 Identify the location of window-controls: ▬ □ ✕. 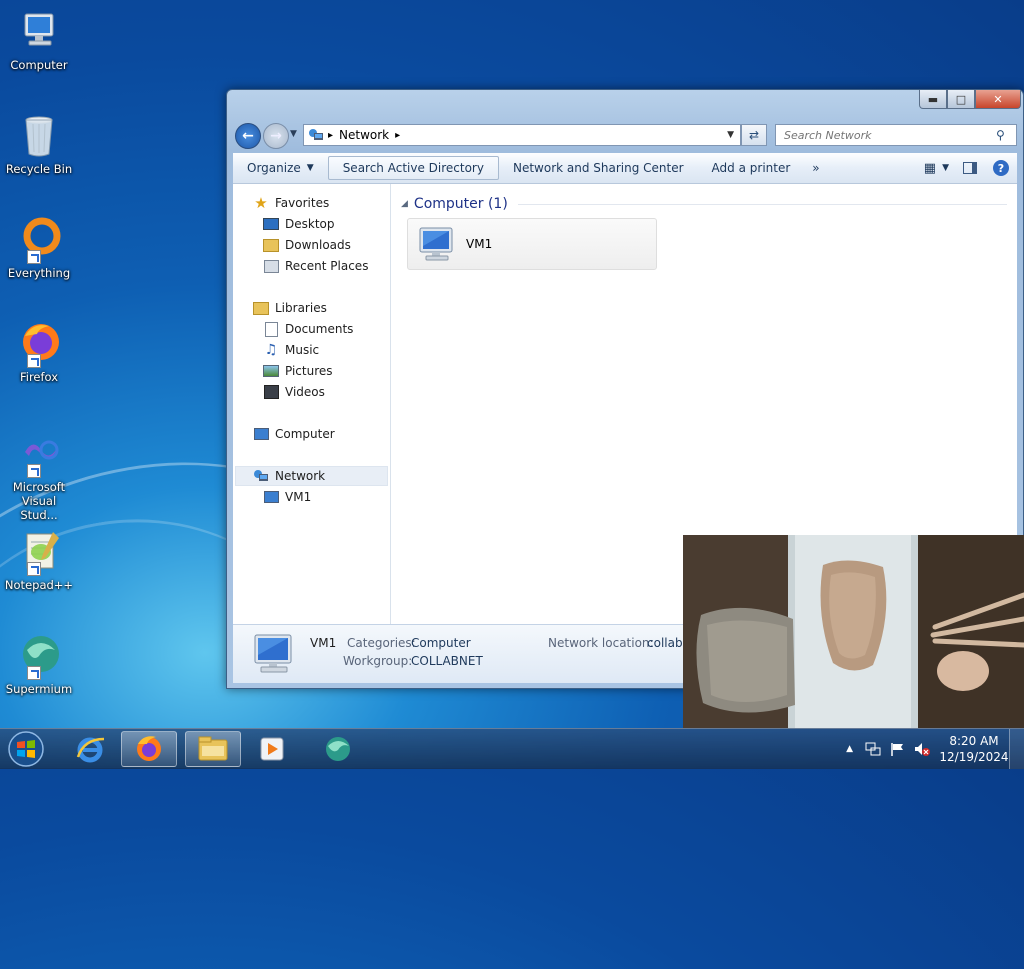
(970, 99).